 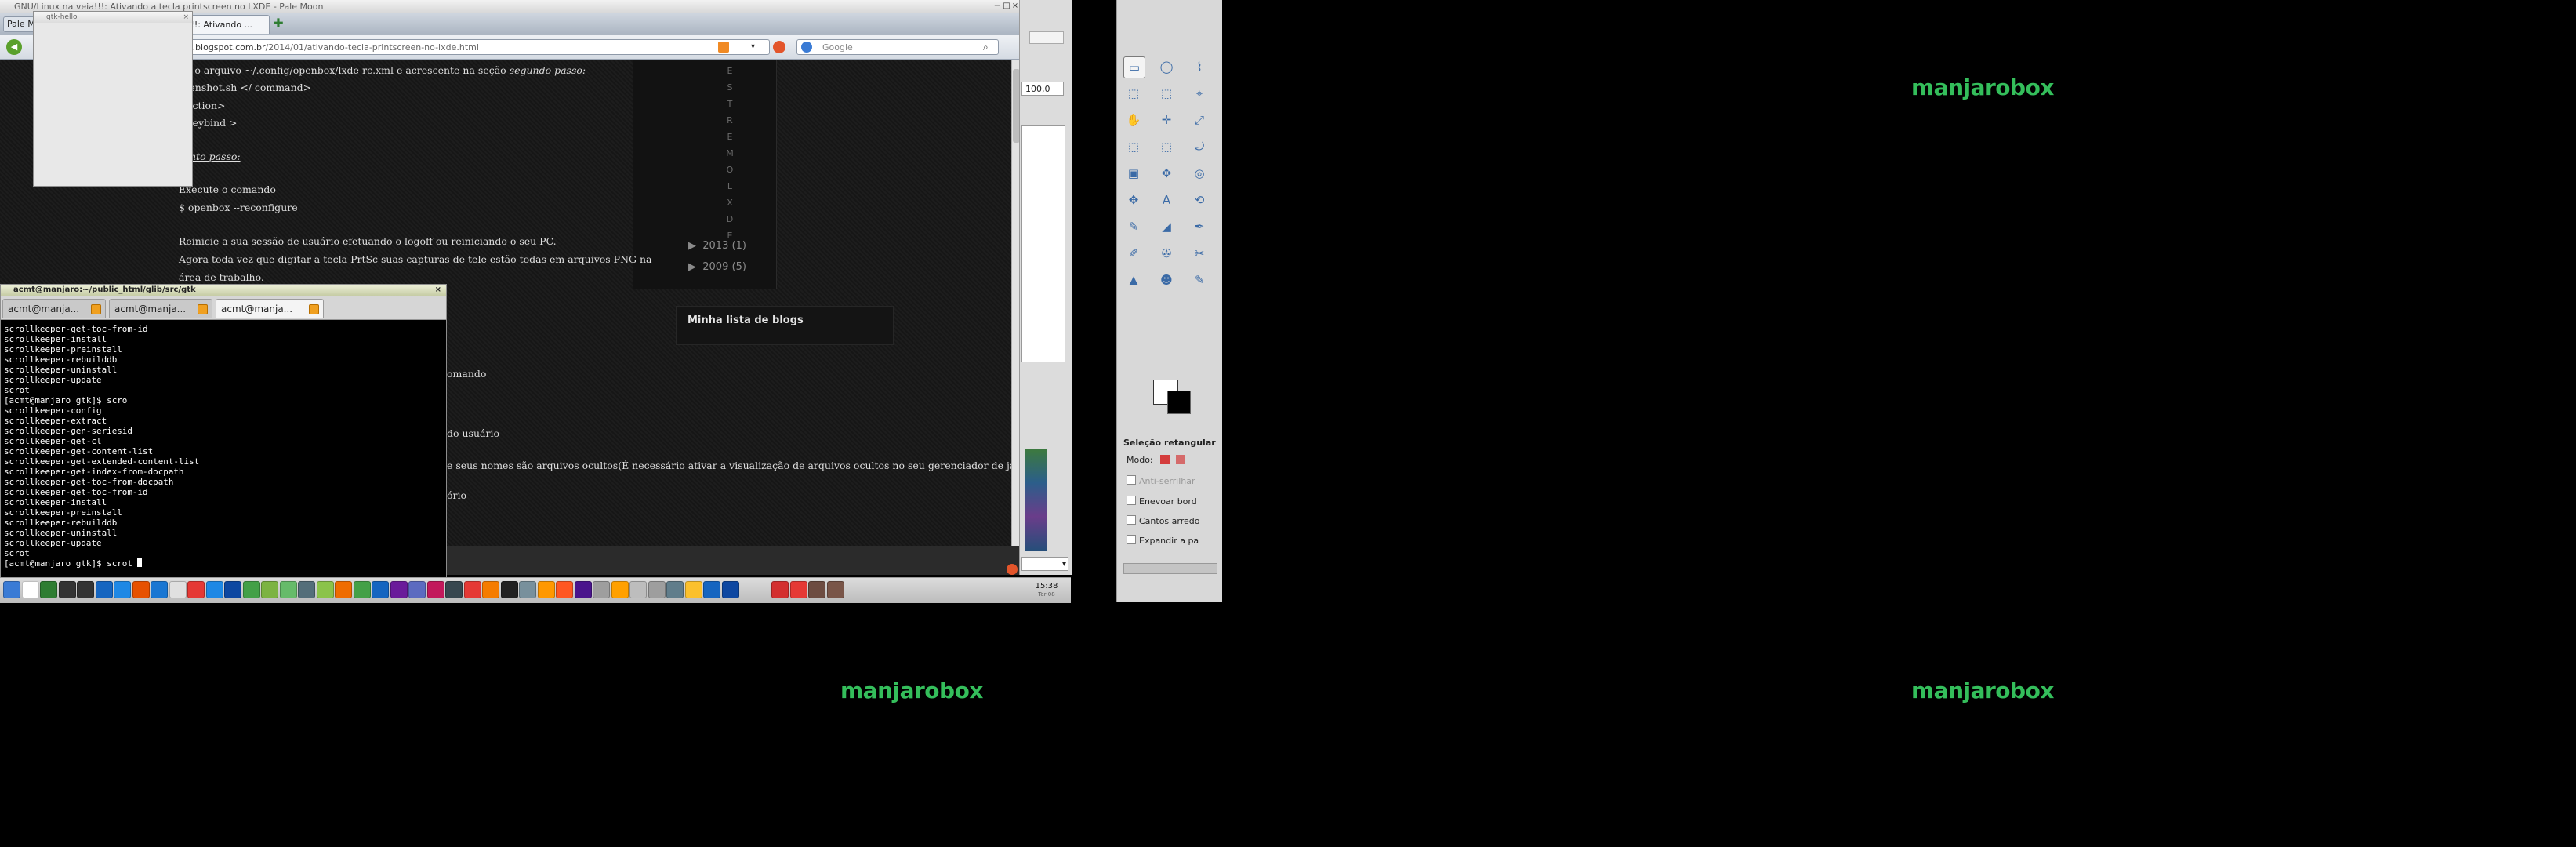 I want to click on gimp-tool-icon: ✒, so click(x=1199, y=226).